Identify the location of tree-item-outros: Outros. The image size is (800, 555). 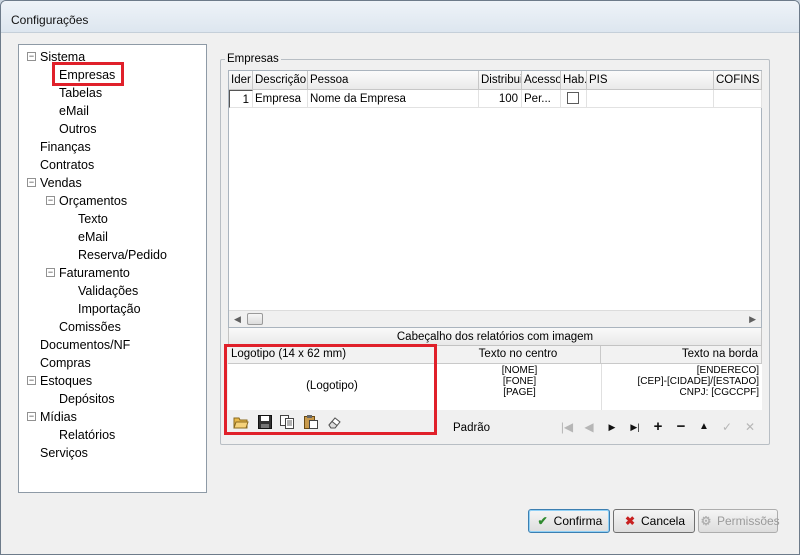
(78, 129).